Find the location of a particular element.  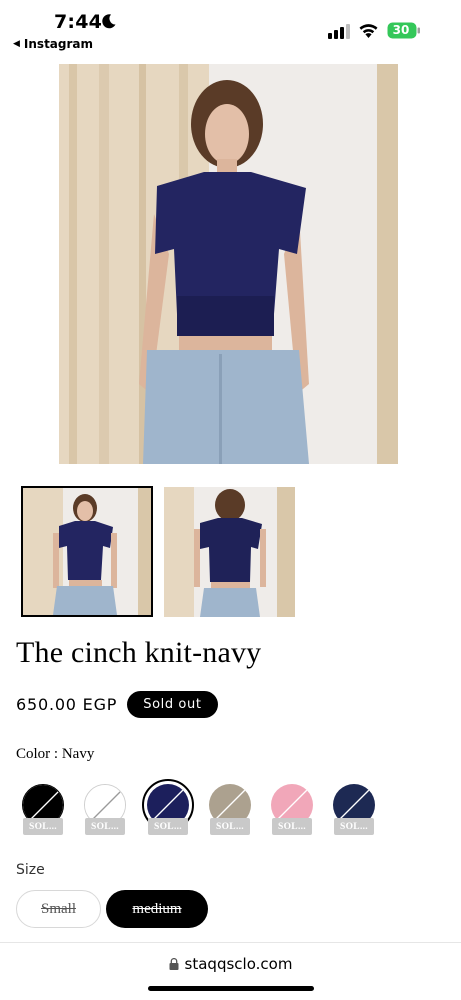

product-thumbnail-back is located at coordinates (229, 552).